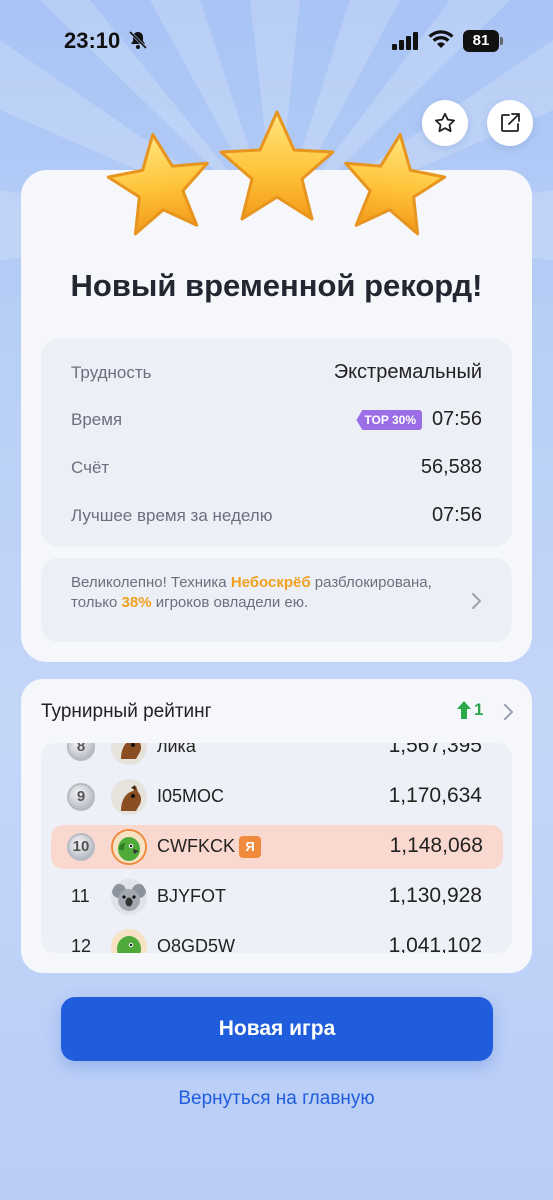 The height and width of the screenshot is (1200, 553). Describe the element at coordinates (435, 943) in the screenshot. I see `player-score: 1,041,102` at that location.